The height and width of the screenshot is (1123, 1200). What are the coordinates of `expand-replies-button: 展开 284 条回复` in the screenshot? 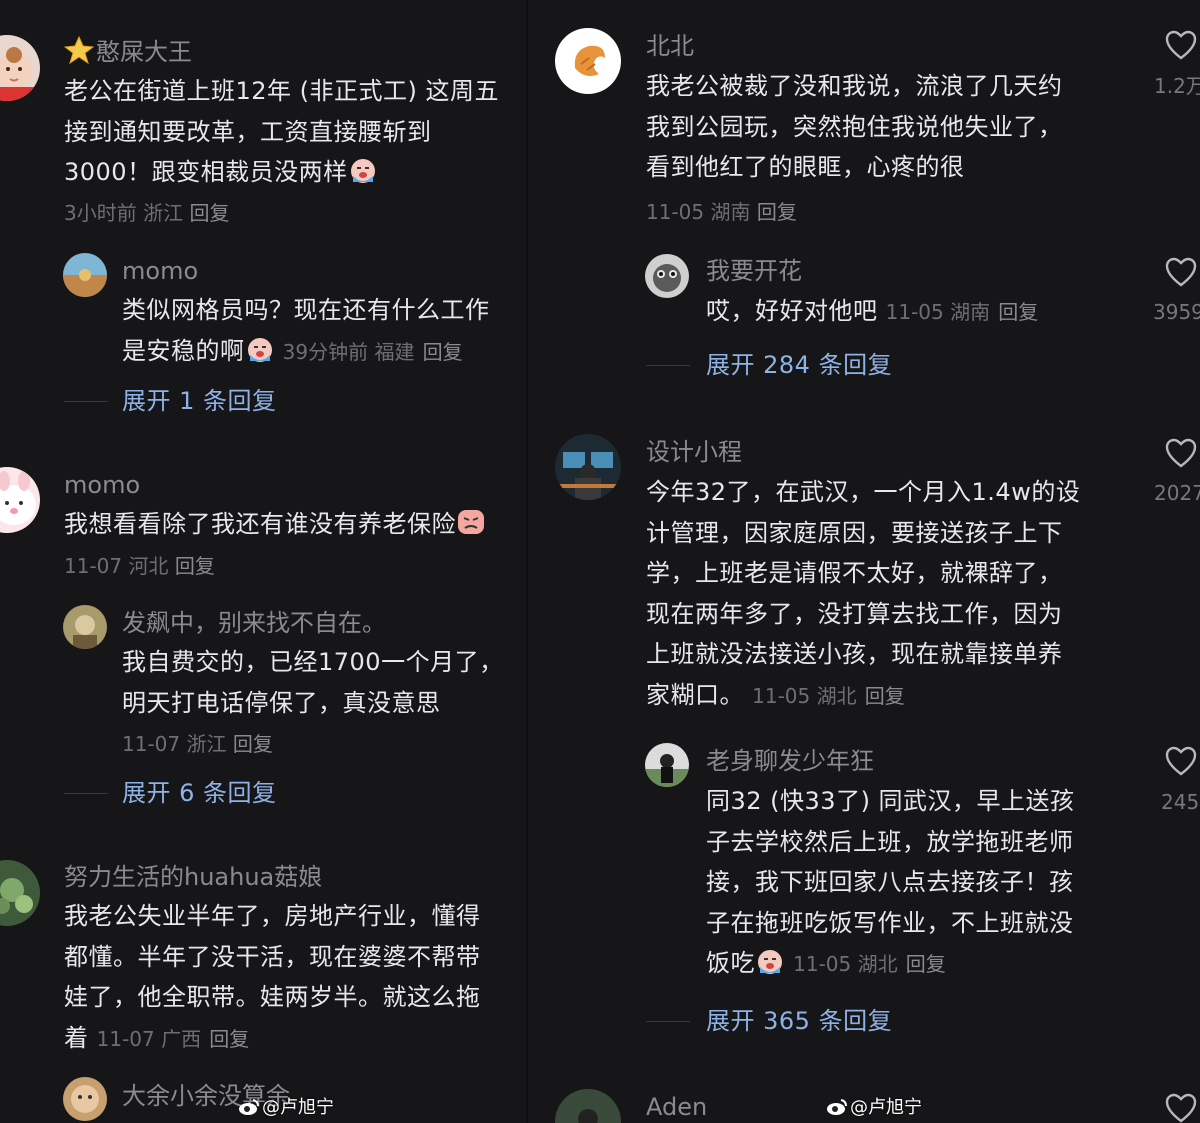 It's located at (799, 365).